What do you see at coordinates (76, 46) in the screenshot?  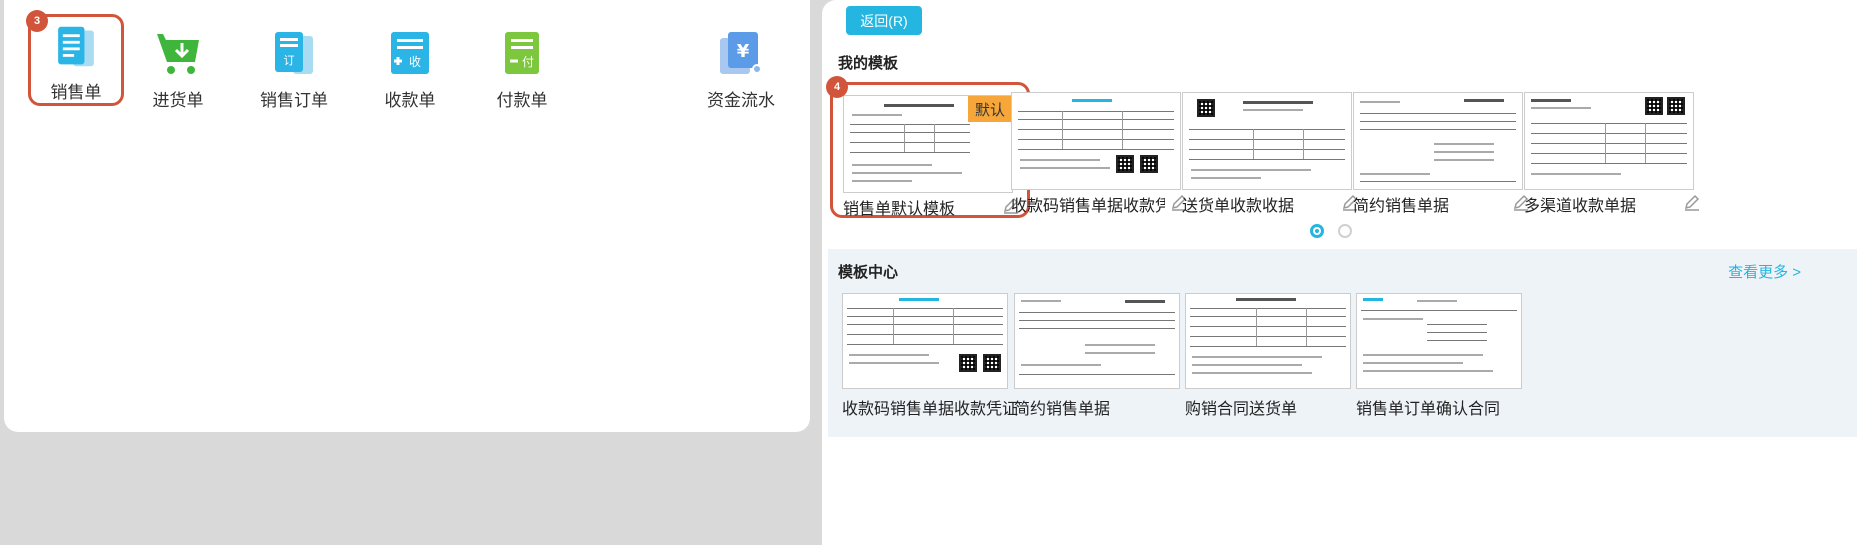 I see `sales-doc-icon` at bounding box center [76, 46].